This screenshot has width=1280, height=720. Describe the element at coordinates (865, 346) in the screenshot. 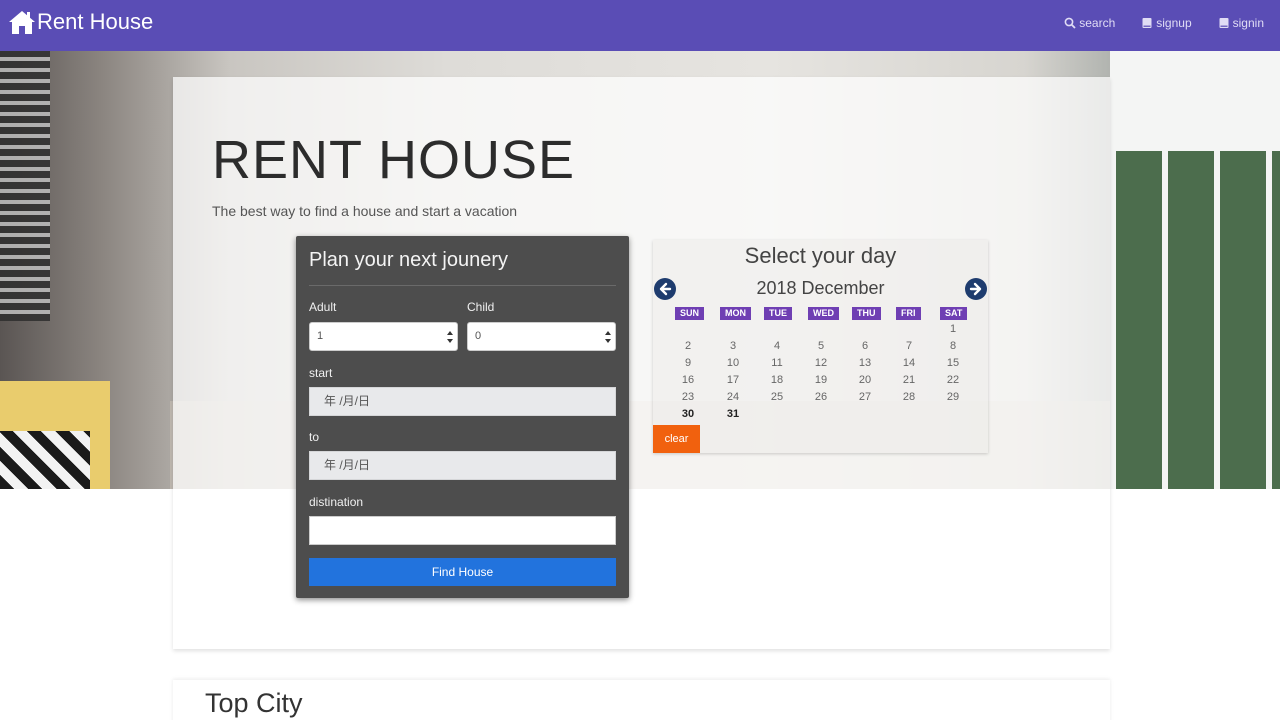

I see `calendar-day: 6` at that location.